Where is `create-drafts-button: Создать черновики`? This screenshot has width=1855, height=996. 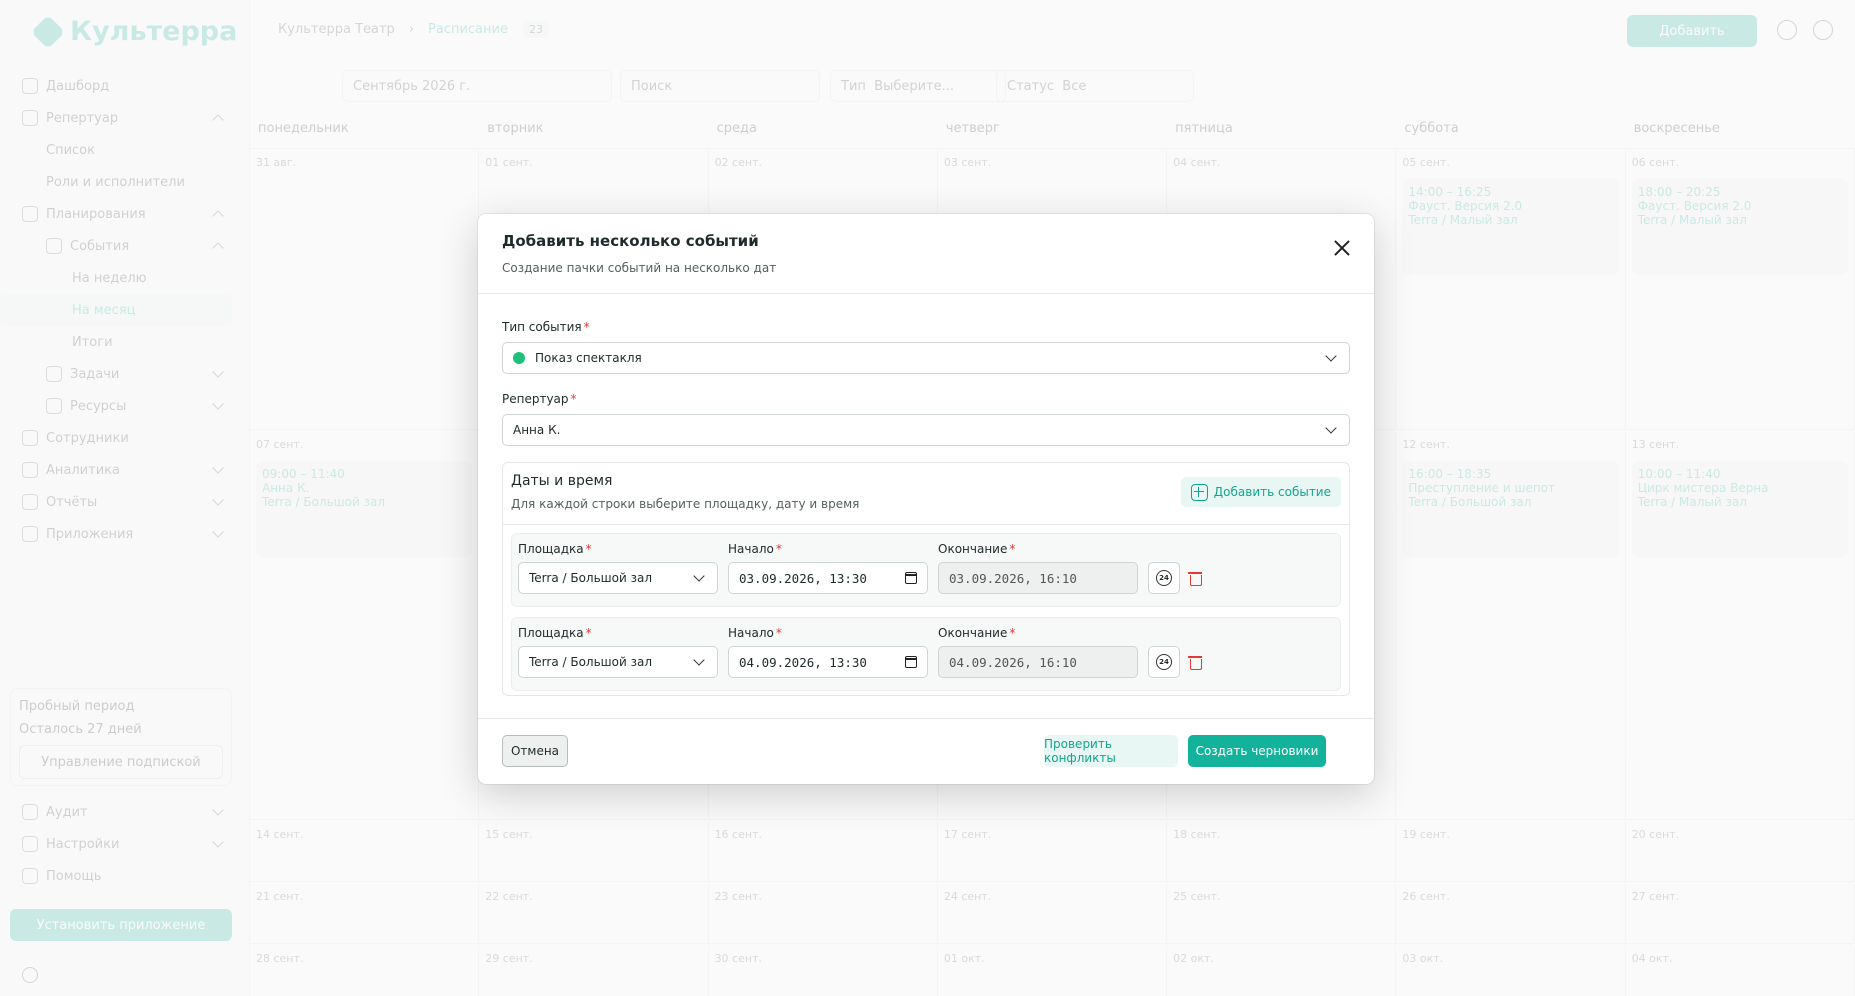
create-drafts-button: Создать черновики is located at coordinates (1257, 751).